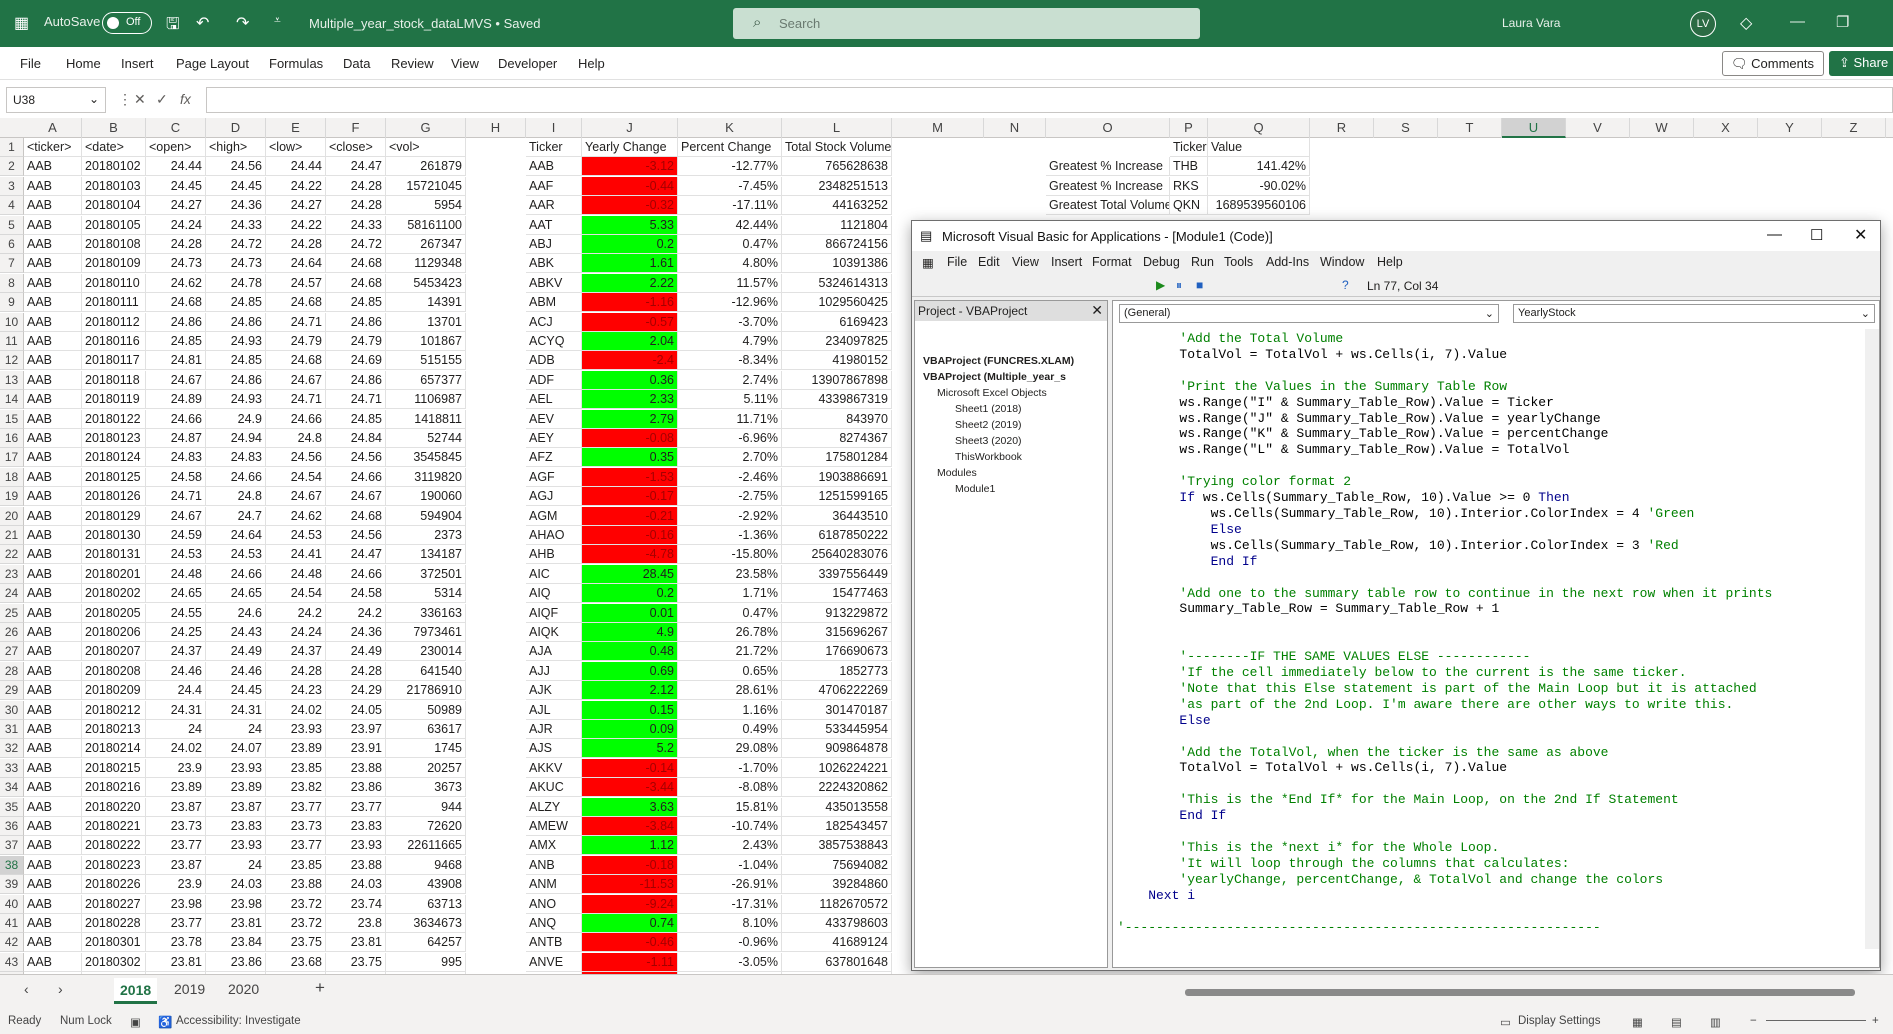 Image resolution: width=1893 pixels, height=1034 pixels. What do you see at coordinates (1694, 313) in the screenshot?
I see `procedure-dropdown: YearlyStock ⌄` at bounding box center [1694, 313].